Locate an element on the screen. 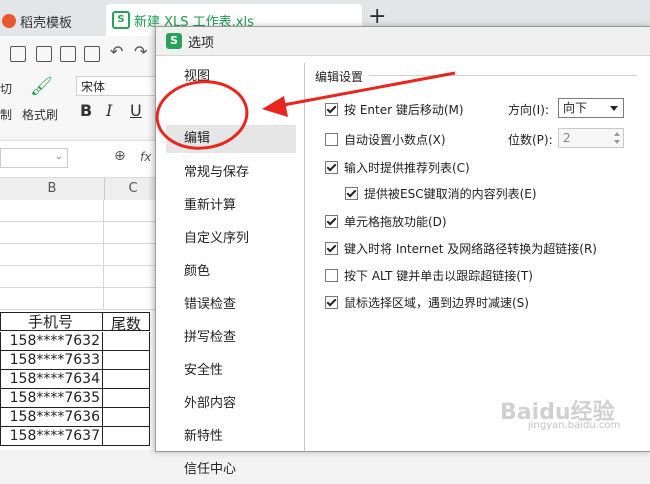 This screenshot has width=650, height=484. arrow-head is located at coordinates (275, 106).